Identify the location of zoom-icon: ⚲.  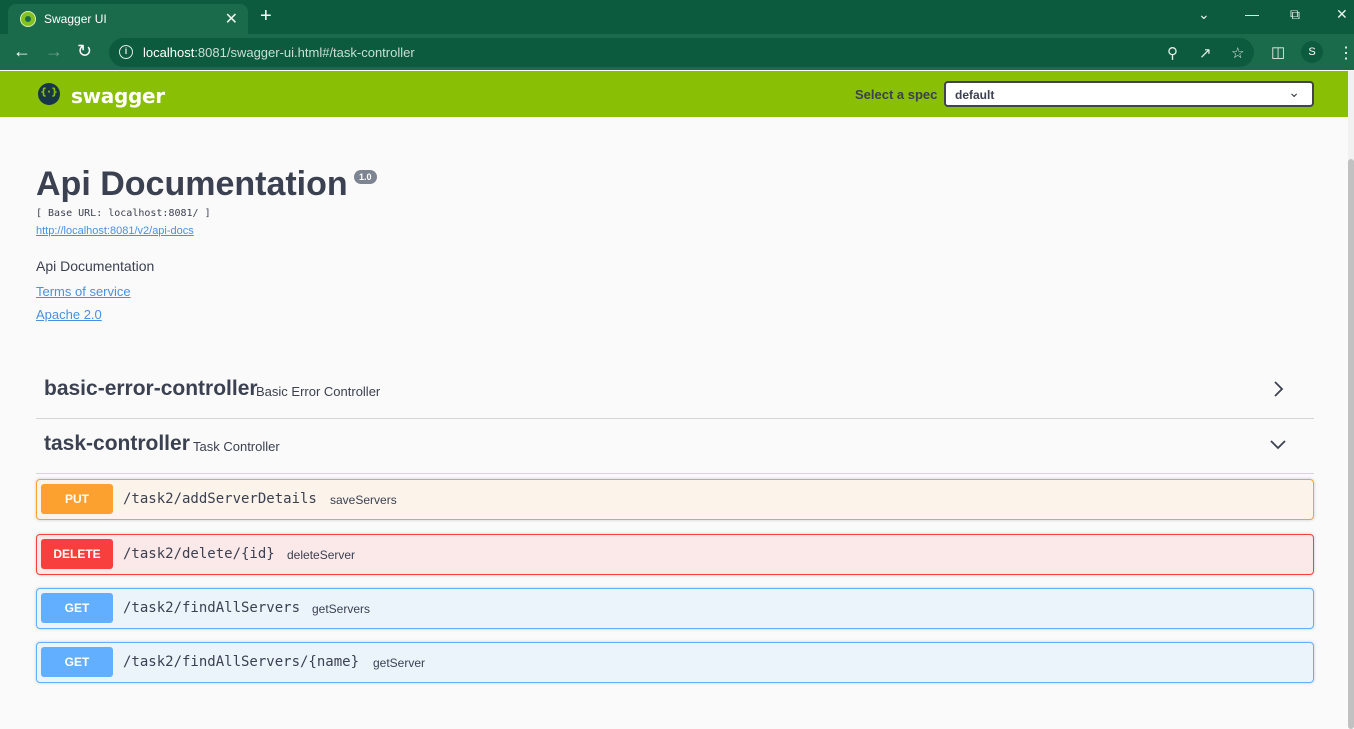
(1172, 53).